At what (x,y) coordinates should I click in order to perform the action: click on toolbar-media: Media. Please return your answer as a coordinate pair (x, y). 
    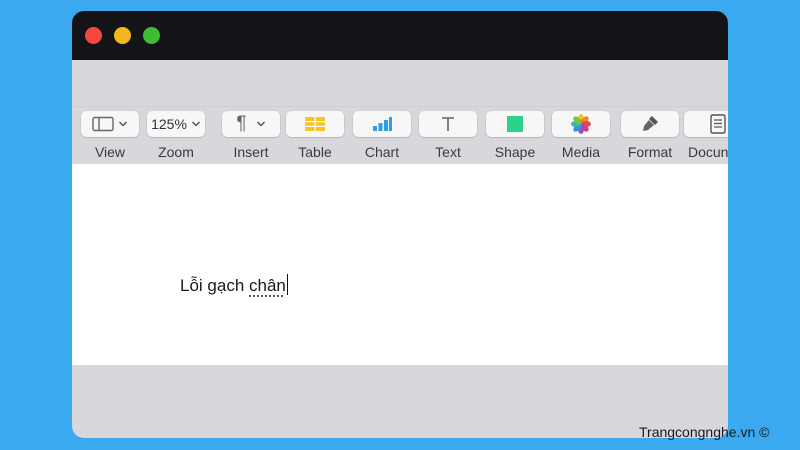
    Looking at the image, I should click on (581, 137).